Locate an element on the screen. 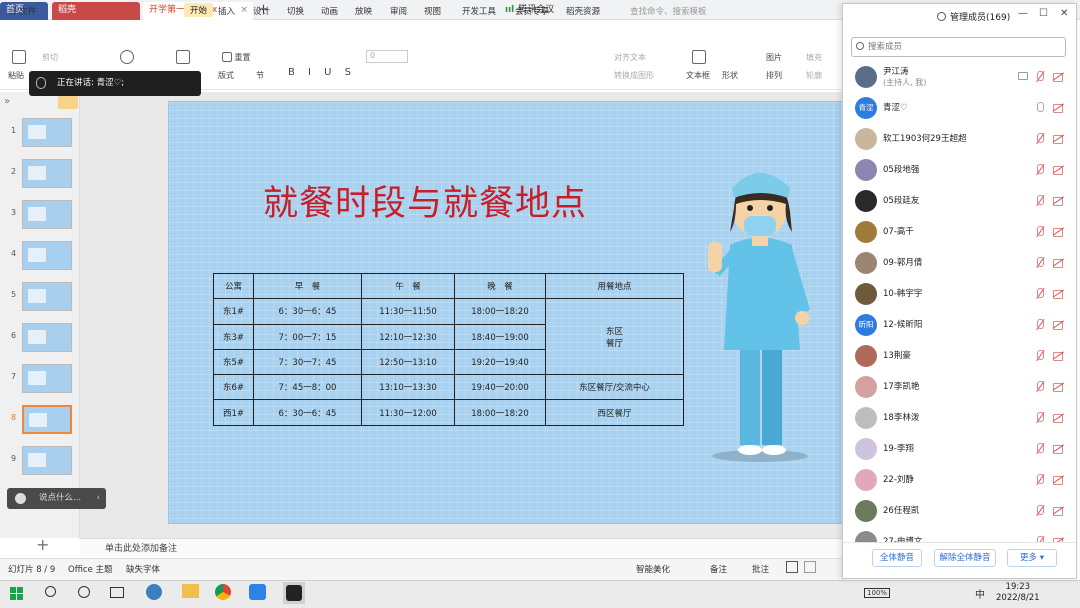 The width and height of the screenshot is (1080, 608). maximize-icon: ☐ is located at coordinates (1043, 13).